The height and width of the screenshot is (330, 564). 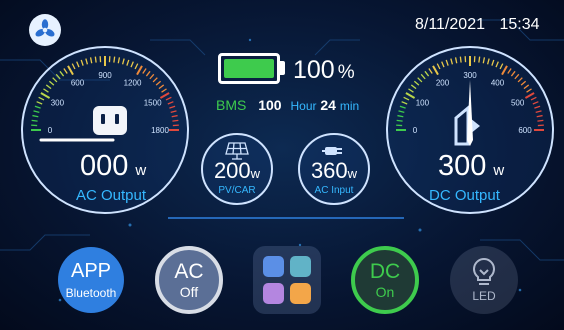 I want to click on battery-icon, so click(x=249, y=68).